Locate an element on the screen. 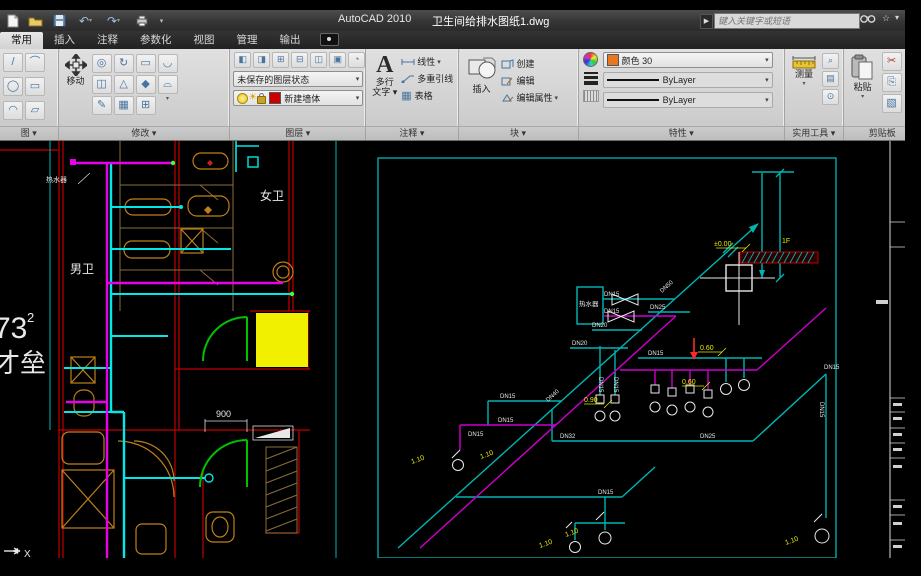 The image size is (921, 576). rotate-tool-icon: ↻ is located at coordinates (123, 63).